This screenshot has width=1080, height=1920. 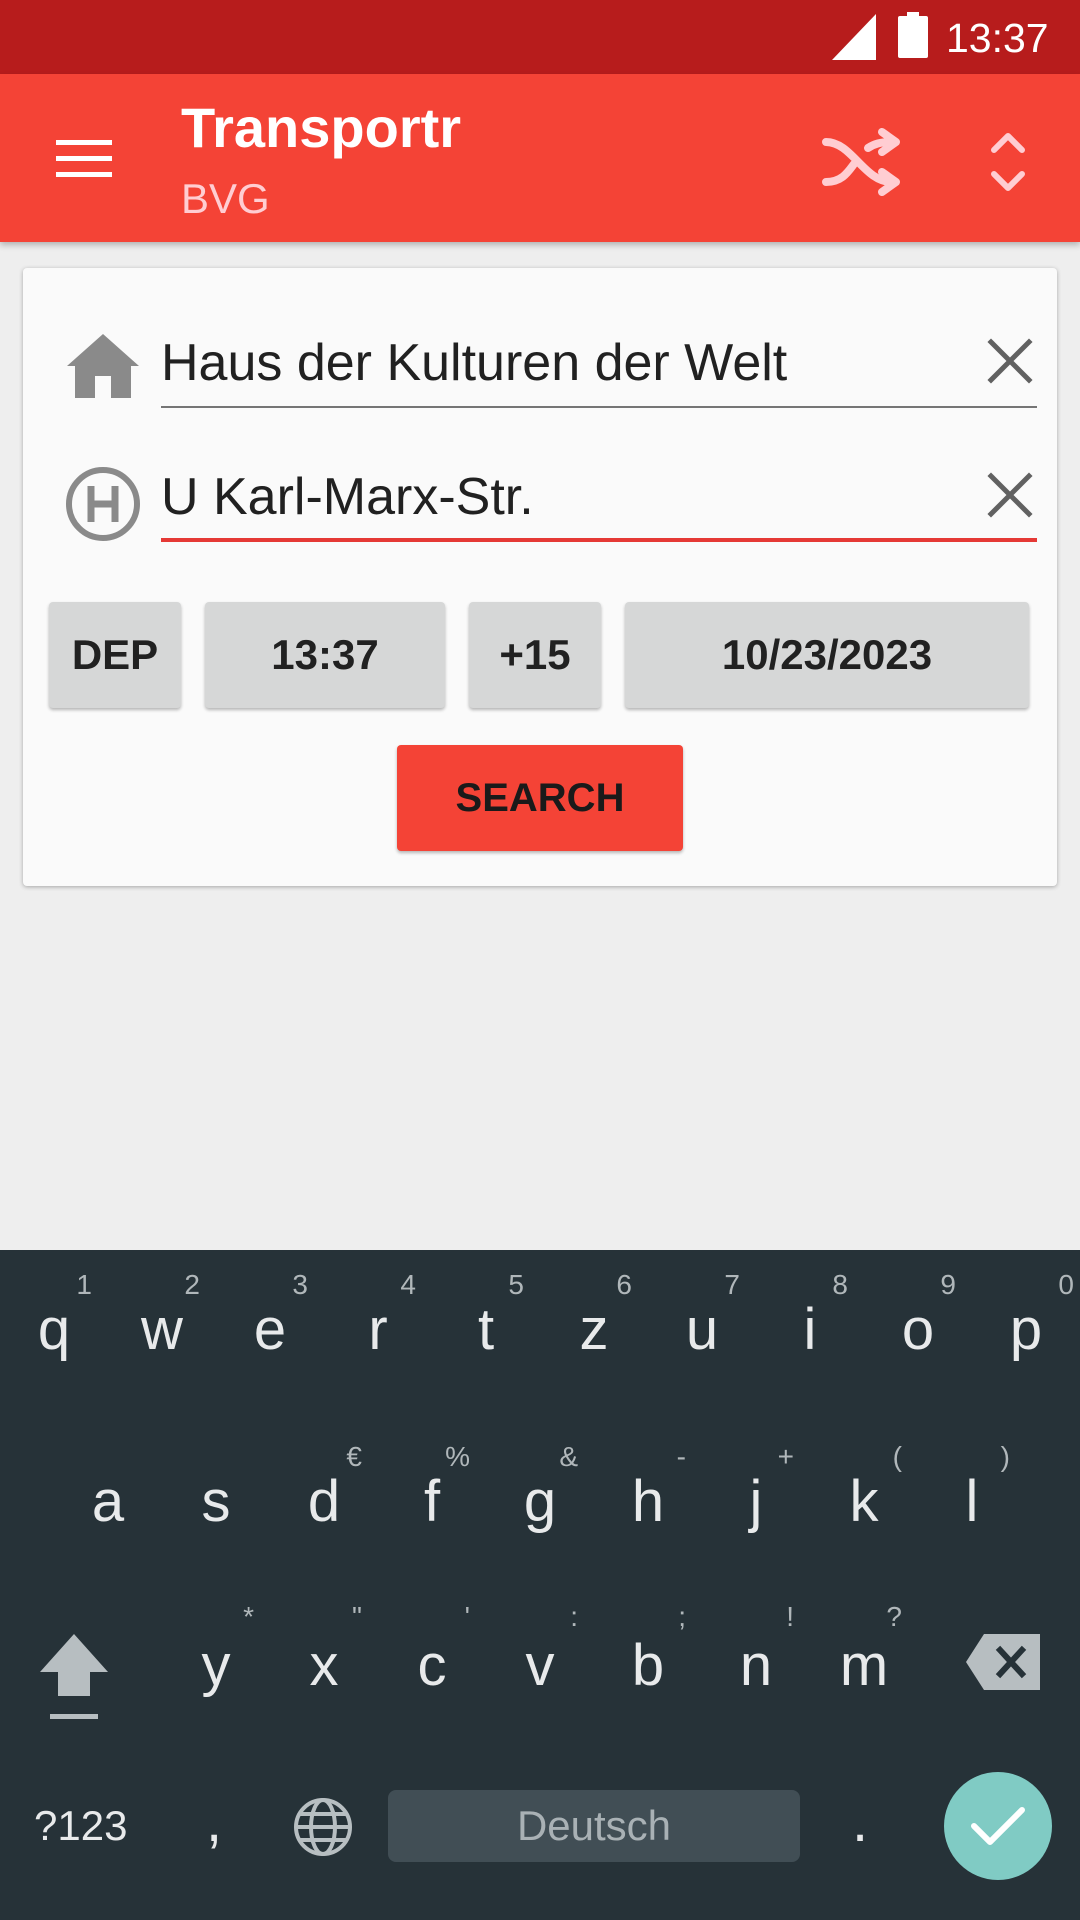 What do you see at coordinates (854, 37) in the screenshot?
I see `signal-icon` at bounding box center [854, 37].